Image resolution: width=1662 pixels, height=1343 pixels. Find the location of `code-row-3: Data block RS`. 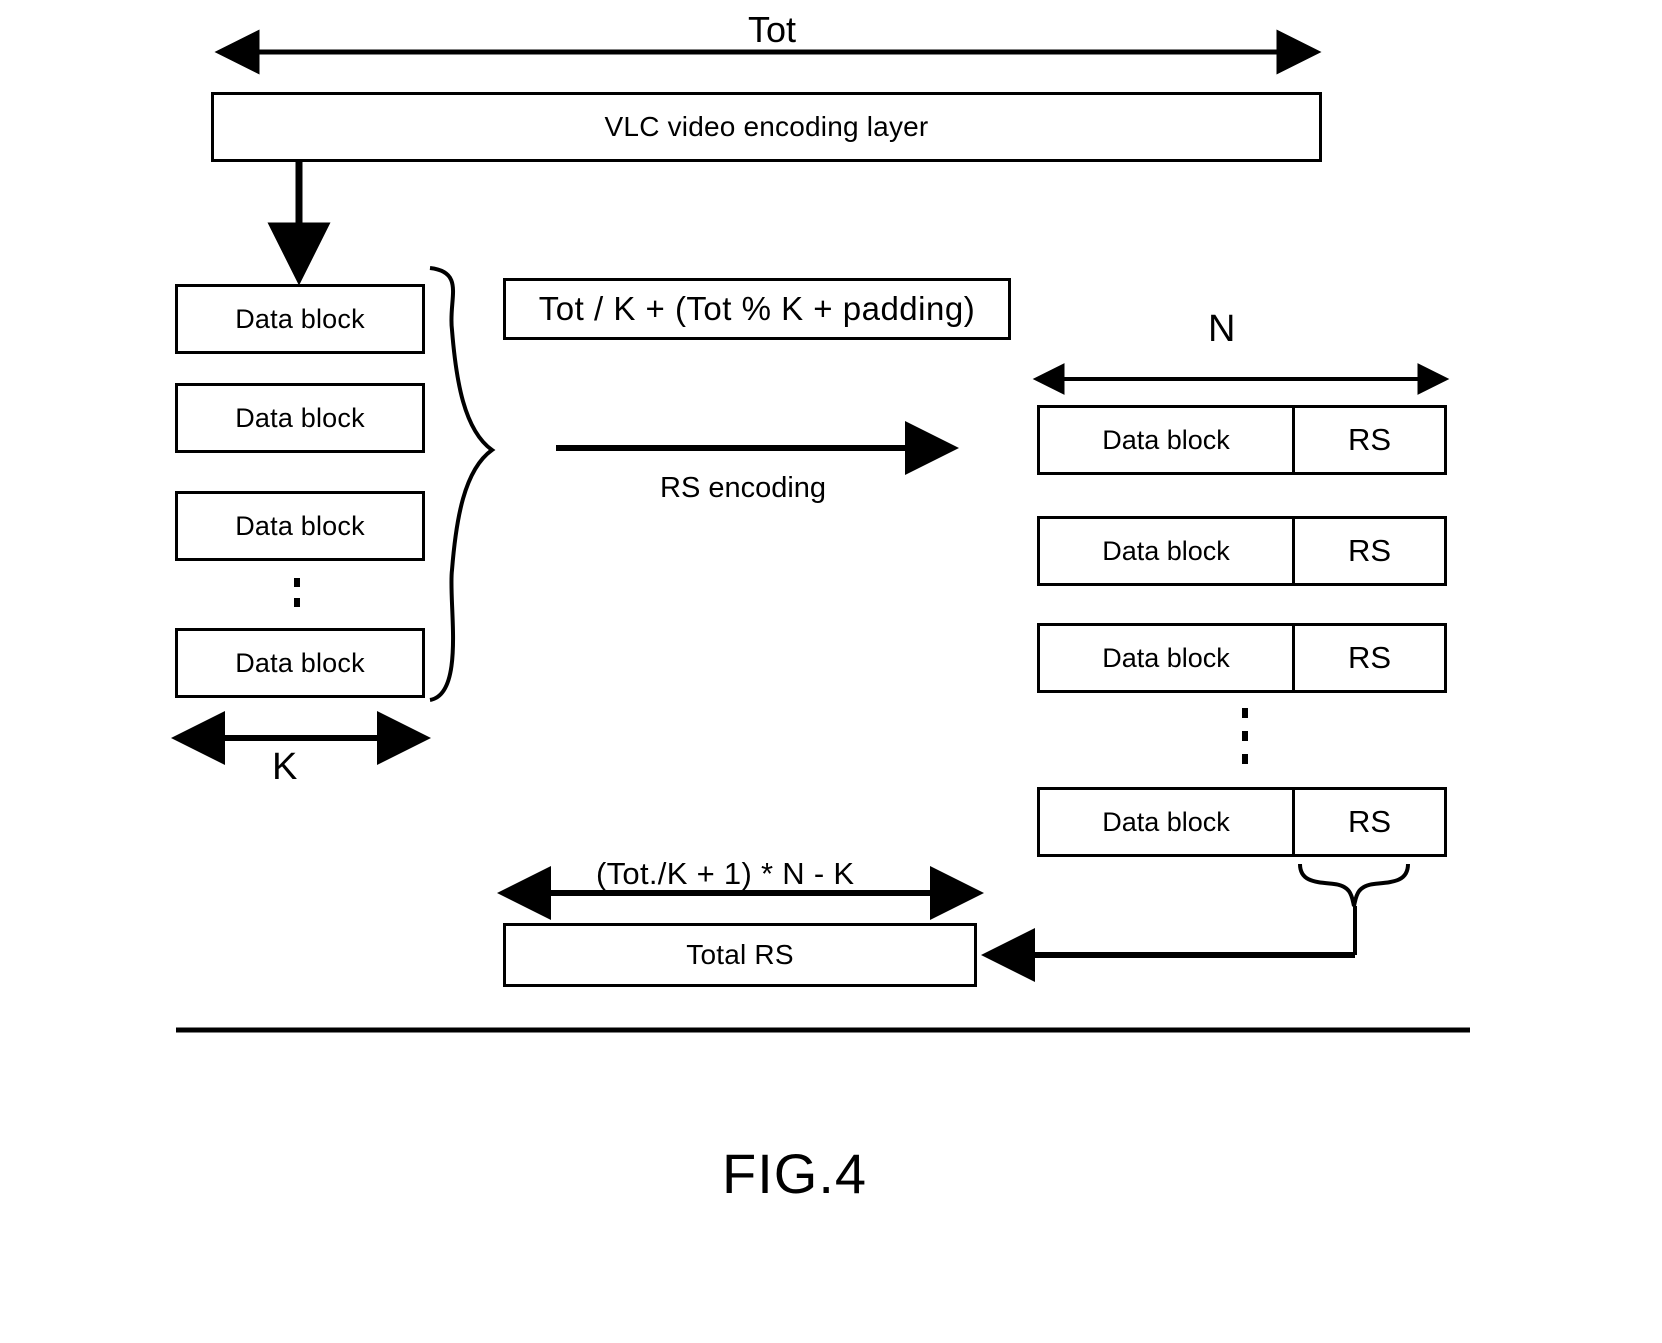

code-row-3: Data block RS is located at coordinates (1242, 658).